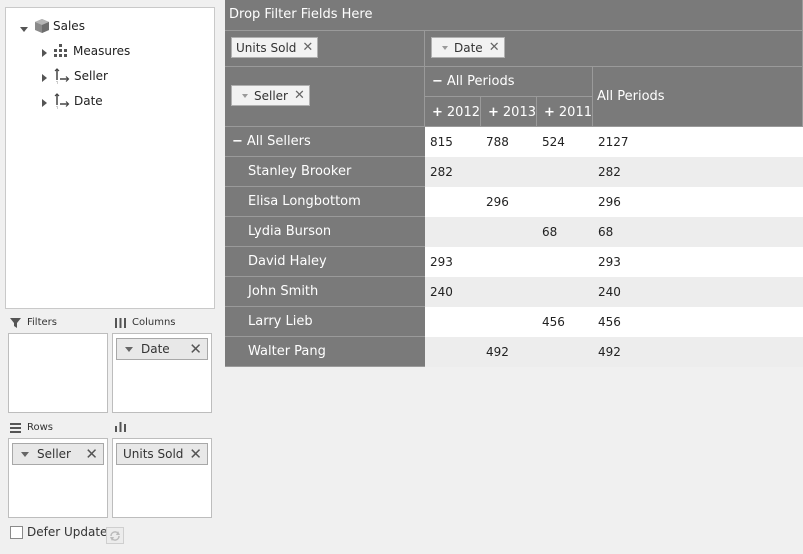 This screenshot has width=803, height=554. Describe the element at coordinates (33, 322) in the screenshot. I see `filters-area-label: Filters` at that location.